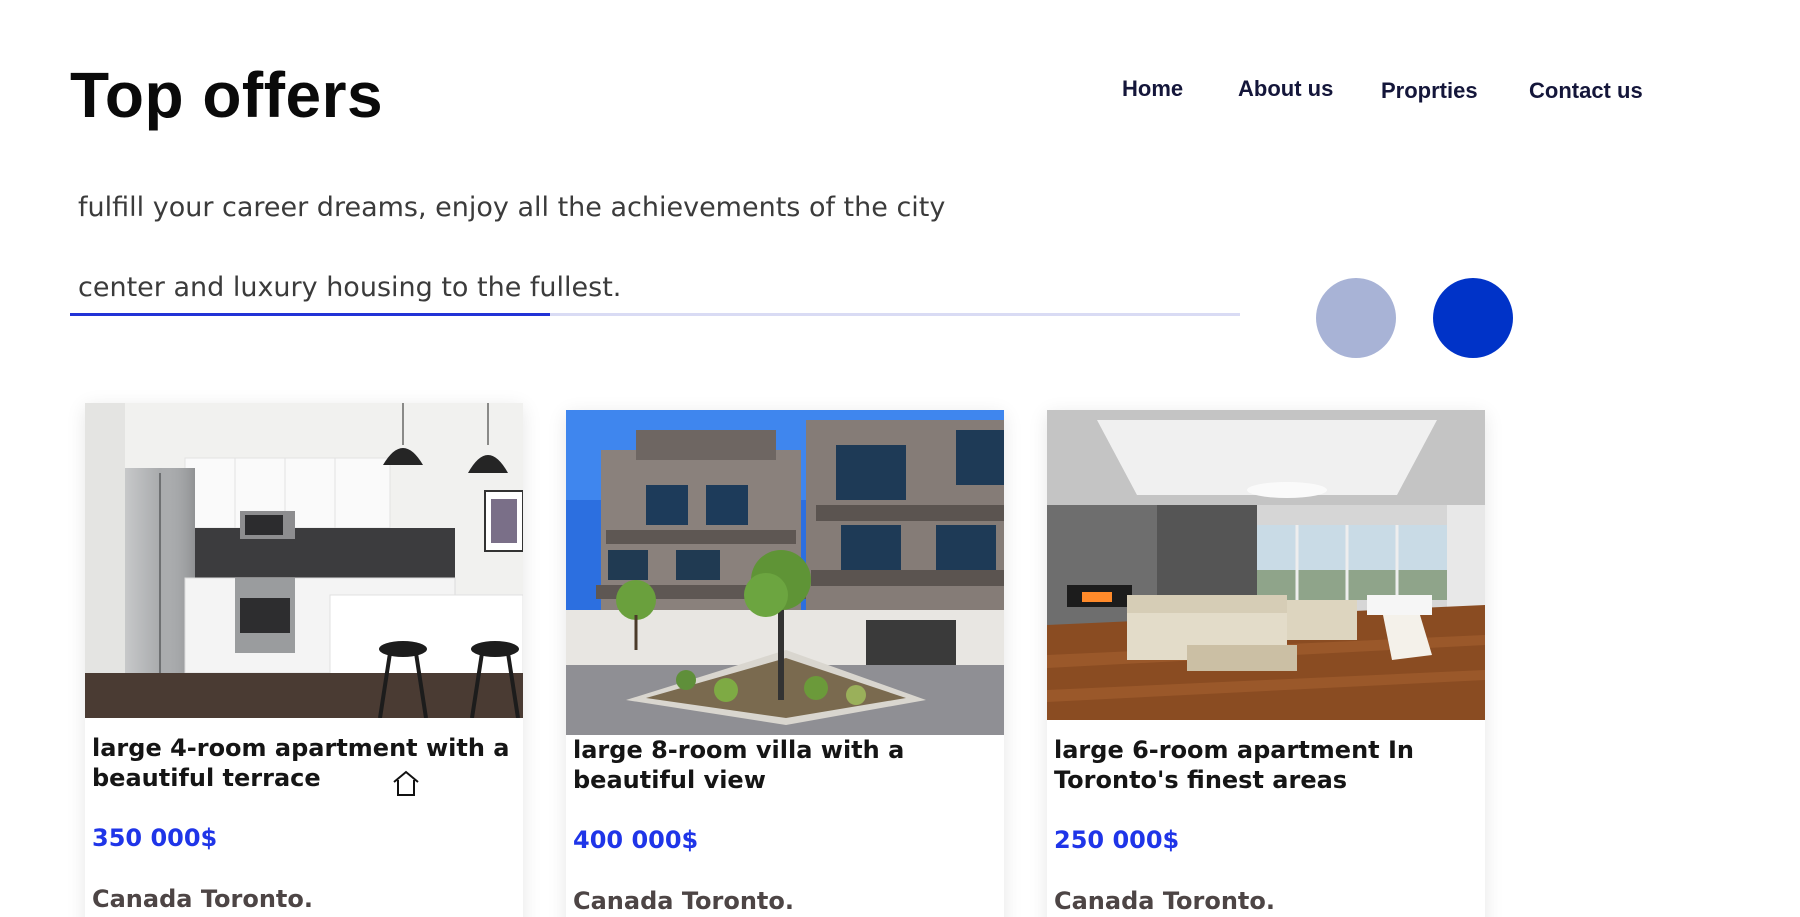  What do you see at coordinates (1586, 91) in the screenshot?
I see `nav-contact-link: Contact us` at bounding box center [1586, 91].